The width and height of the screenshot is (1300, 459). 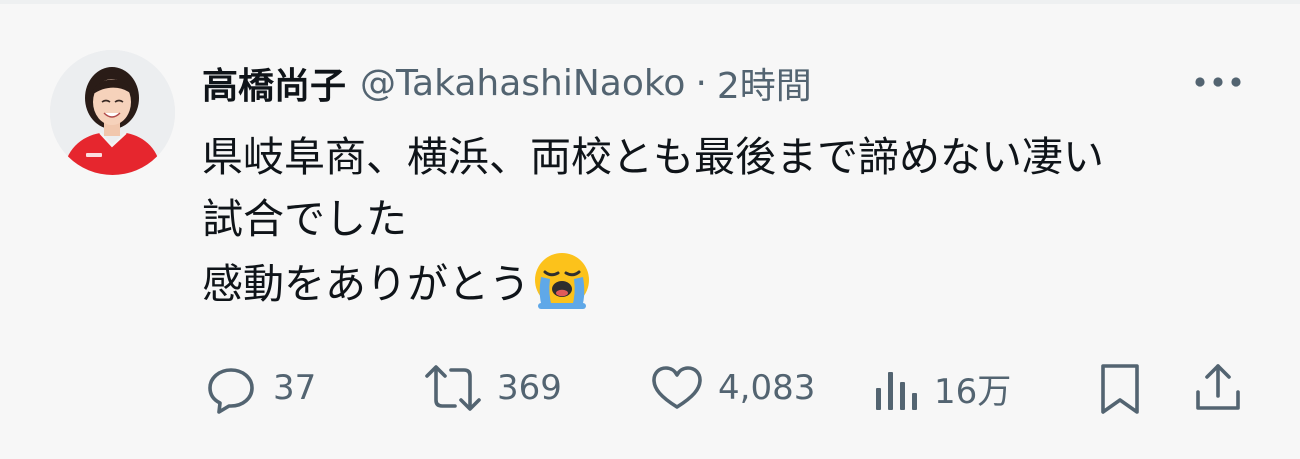 What do you see at coordinates (274, 83) in the screenshot?
I see `author-display-name: 高橋尚子` at bounding box center [274, 83].